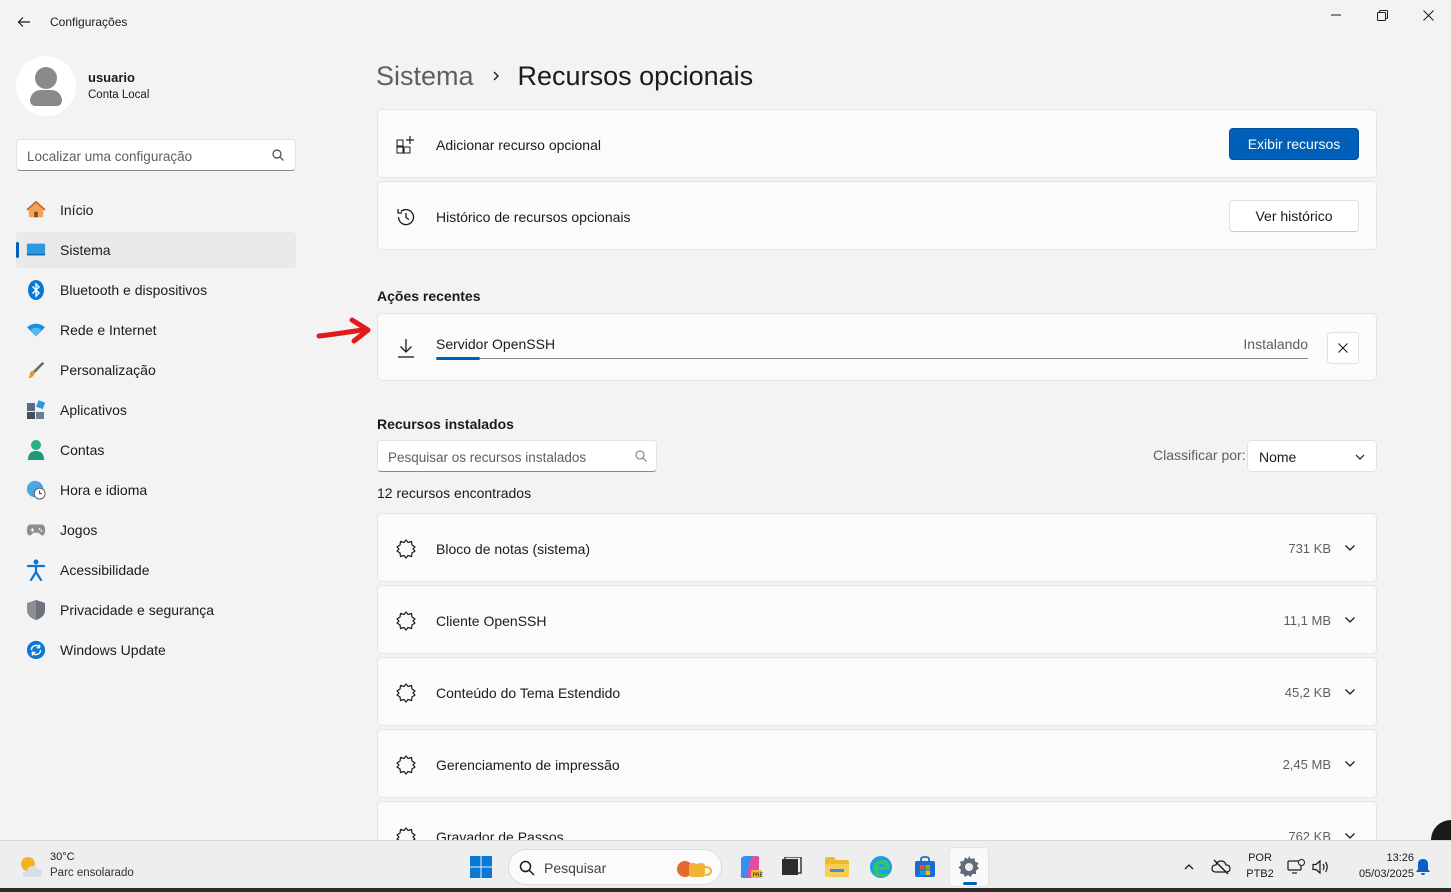 Image resolution: width=1451 pixels, height=892 pixels. What do you see at coordinates (1321, 867) in the screenshot?
I see `volume-button` at bounding box center [1321, 867].